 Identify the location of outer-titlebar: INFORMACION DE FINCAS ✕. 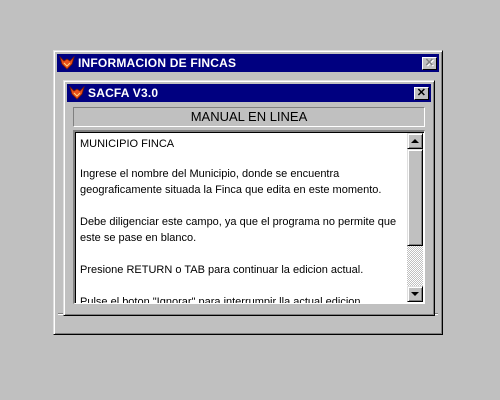
(248, 63).